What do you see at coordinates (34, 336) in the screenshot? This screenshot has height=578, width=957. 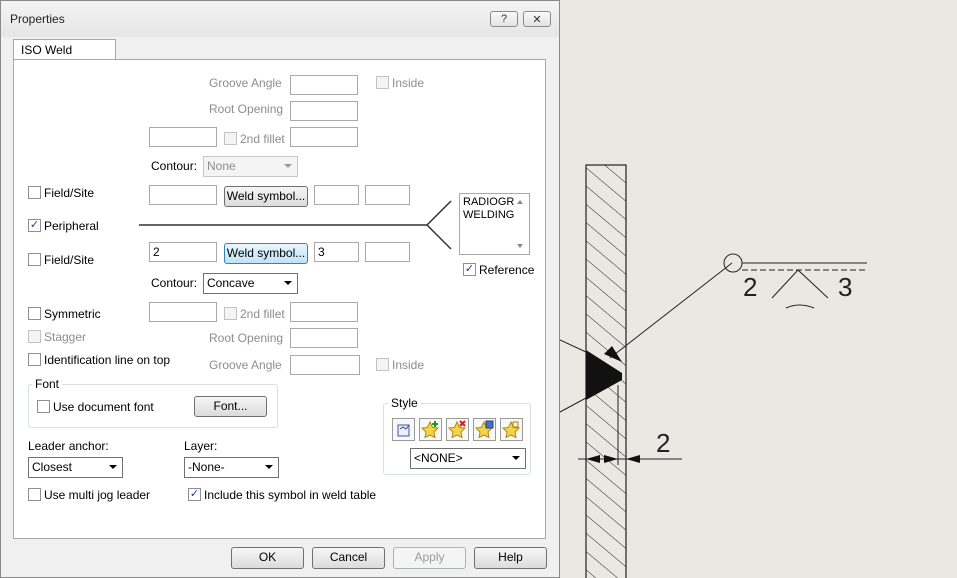 I see `stagger-checkbox` at bounding box center [34, 336].